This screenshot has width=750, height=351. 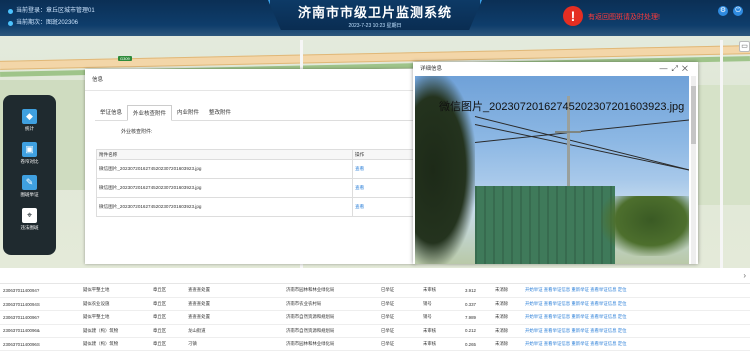 I want to click on alert-message: 有返回图斑请及时处理!, so click(x=624, y=17).